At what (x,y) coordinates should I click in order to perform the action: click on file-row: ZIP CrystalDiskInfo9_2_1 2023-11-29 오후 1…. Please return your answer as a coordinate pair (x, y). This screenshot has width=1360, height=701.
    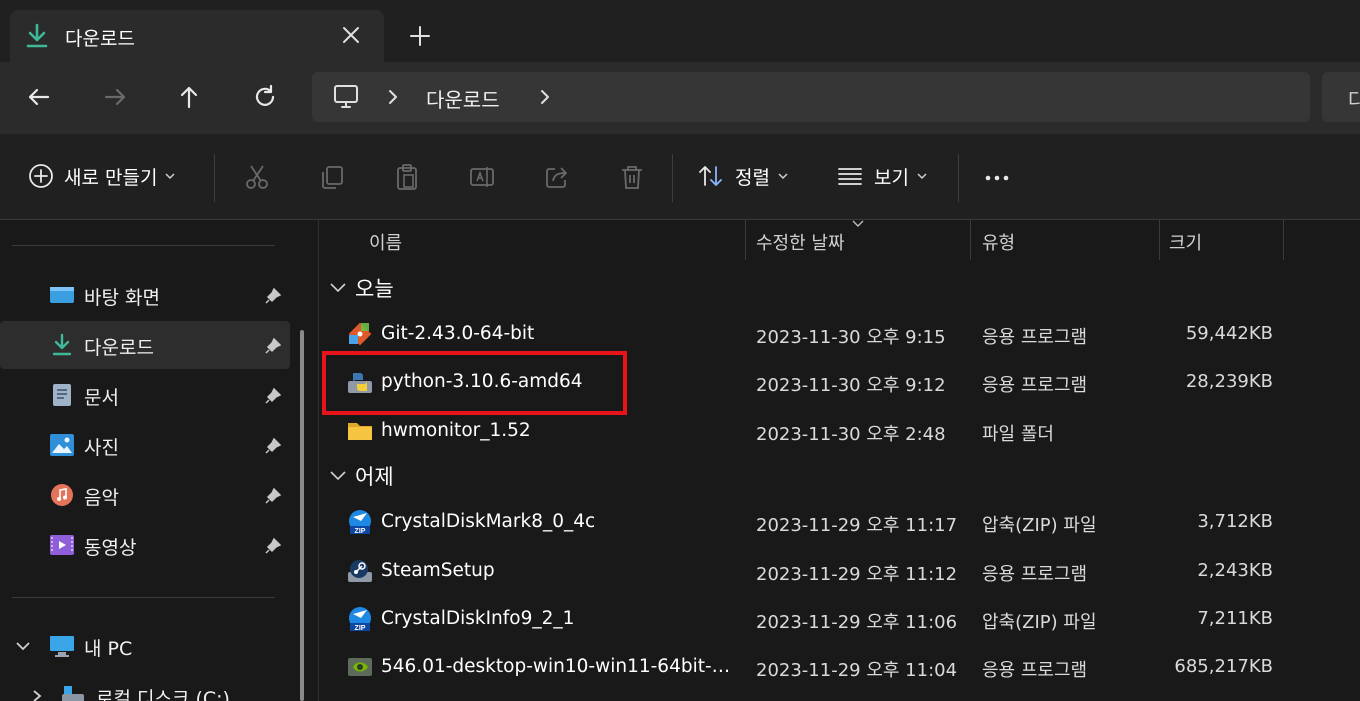
    Looking at the image, I should click on (839, 619).